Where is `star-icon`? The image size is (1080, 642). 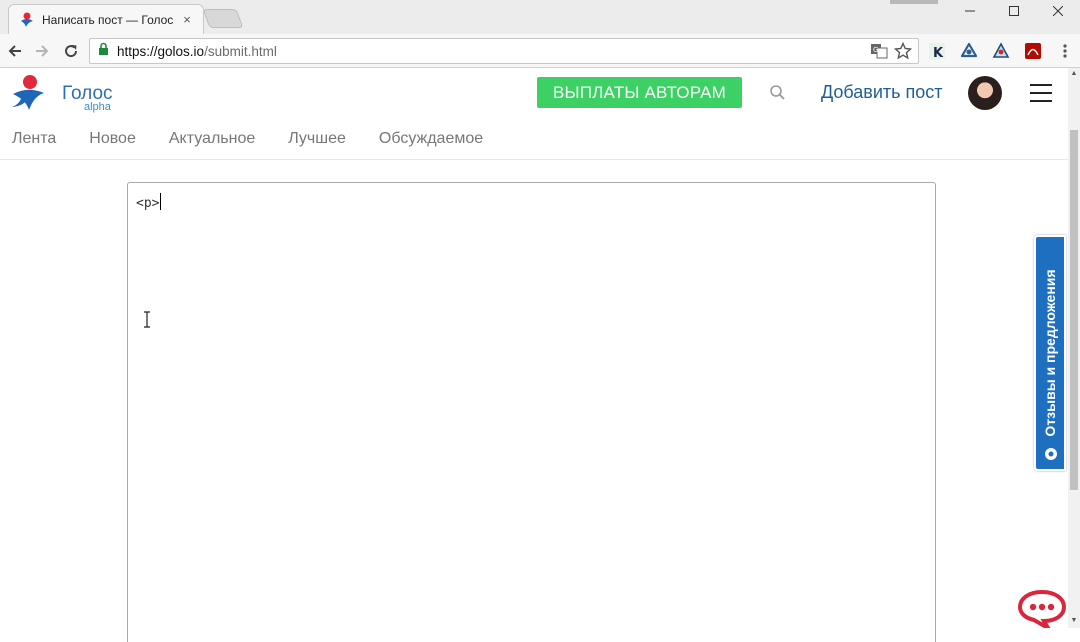
star-icon is located at coordinates (903, 53).